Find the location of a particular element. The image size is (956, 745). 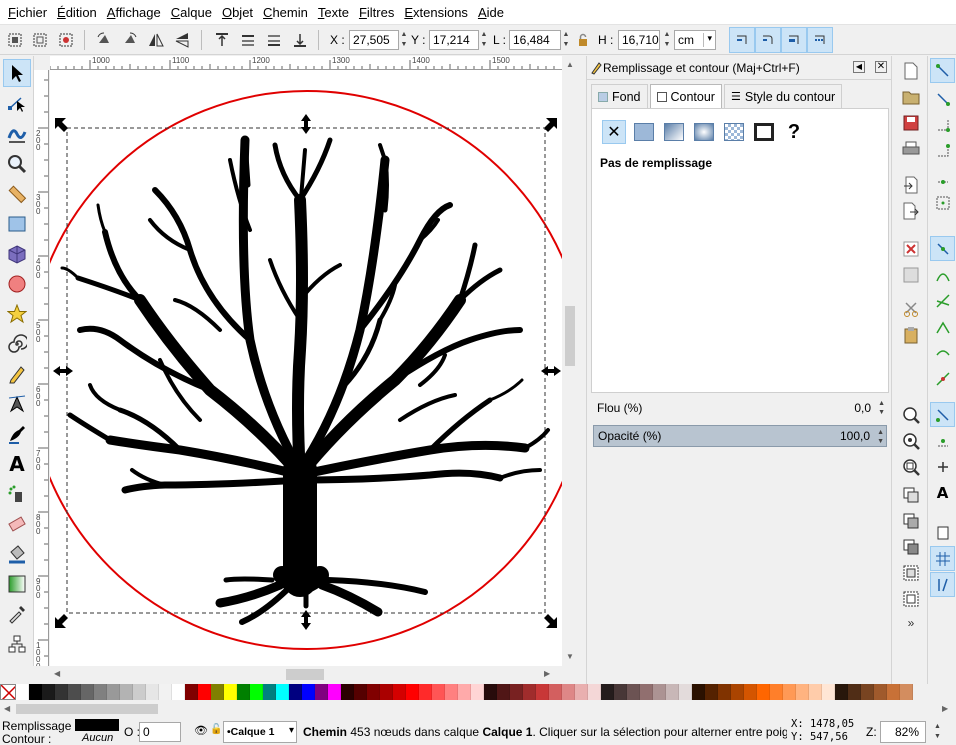

snap-guides-icon is located at coordinates (942, 584).